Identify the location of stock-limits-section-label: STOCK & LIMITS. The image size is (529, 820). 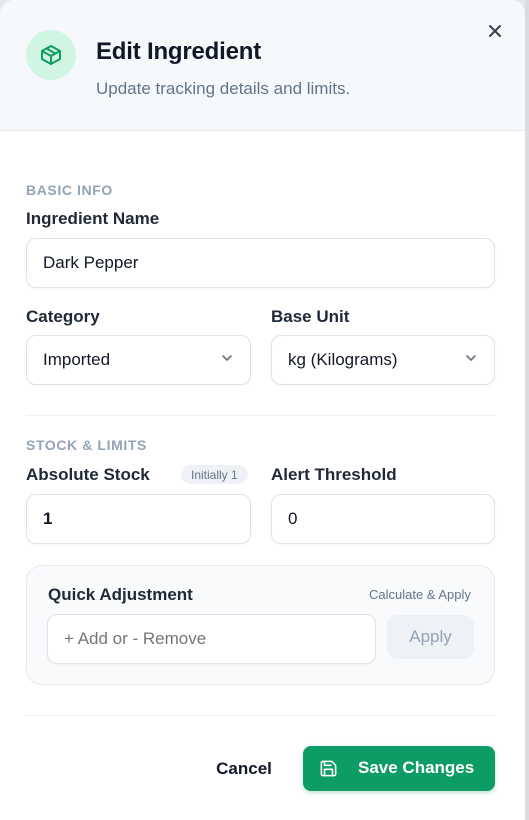
(86, 445).